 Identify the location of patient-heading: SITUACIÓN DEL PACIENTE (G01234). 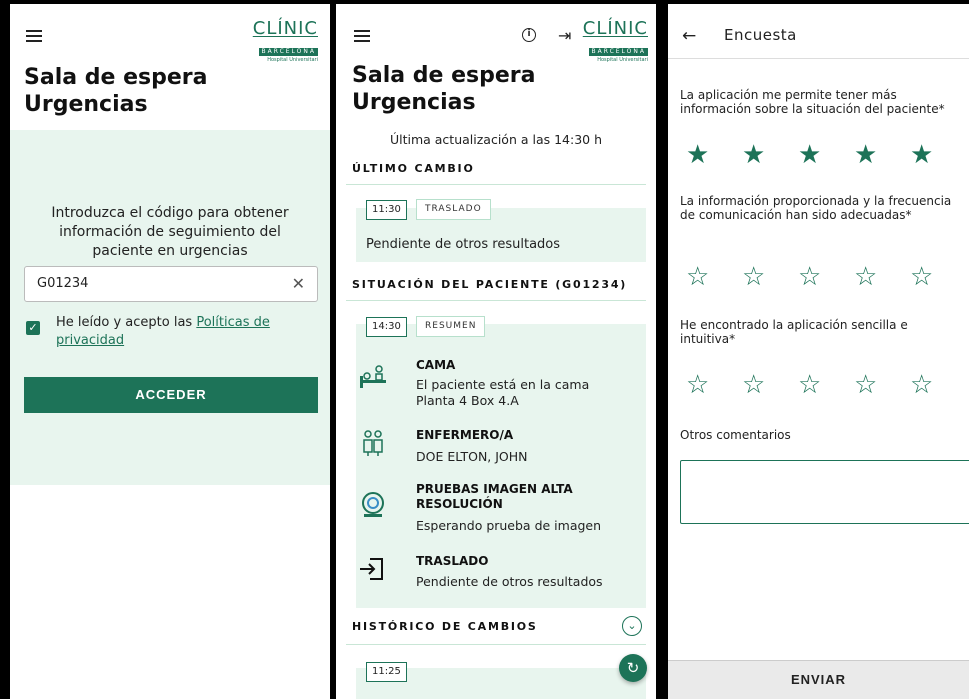
(490, 284).